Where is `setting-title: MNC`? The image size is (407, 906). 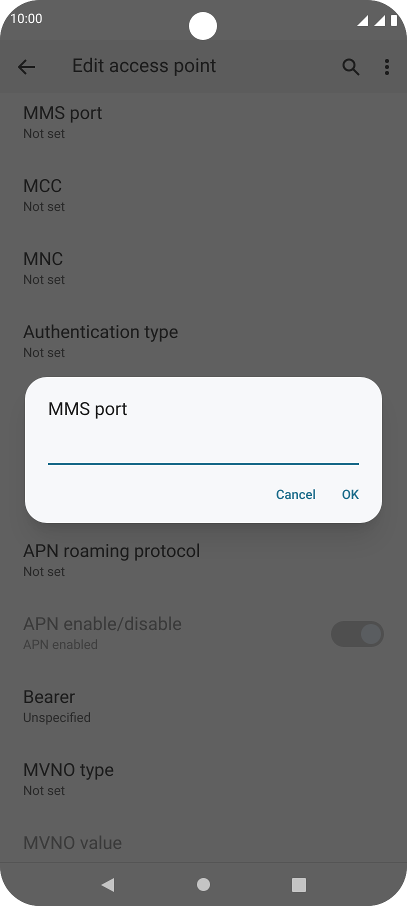 setting-title: MNC is located at coordinates (43, 260).